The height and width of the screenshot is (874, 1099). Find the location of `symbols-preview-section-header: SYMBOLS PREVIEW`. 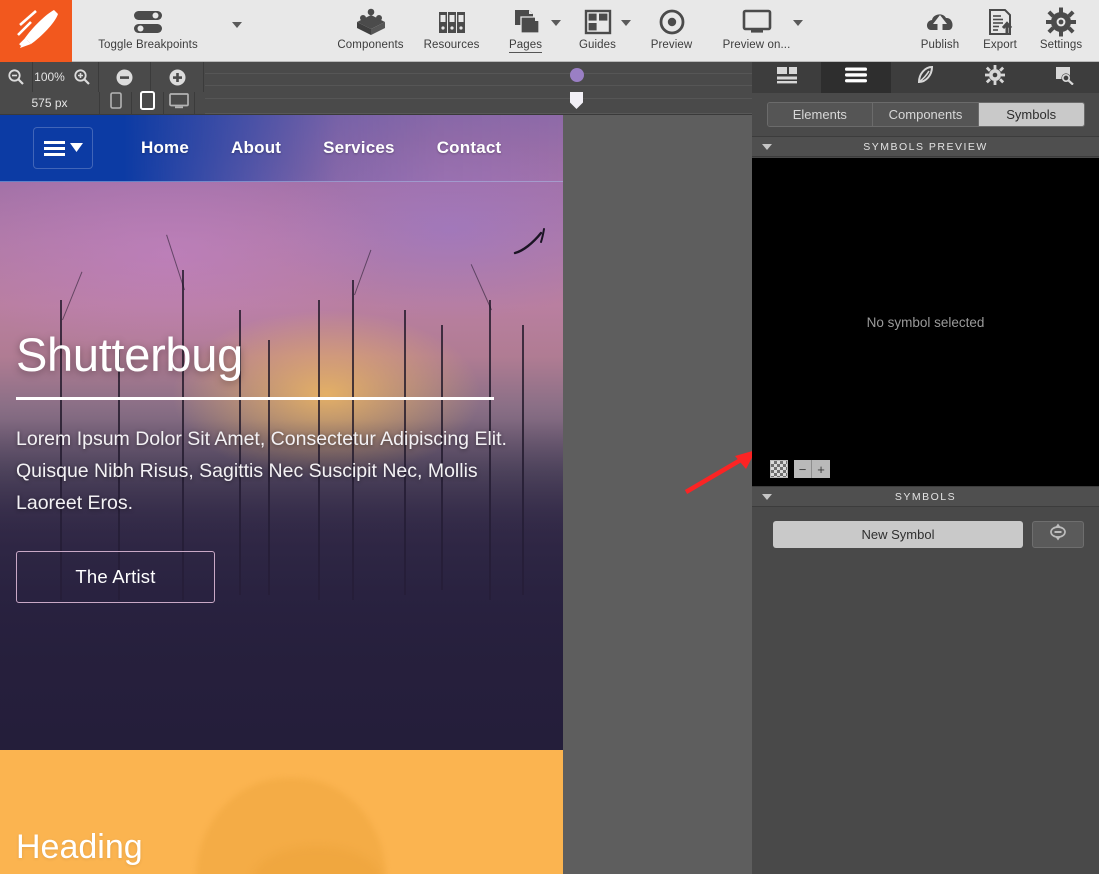

symbols-preview-section-header: SYMBOLS PREVIEW is located at coordinates (925, 146).